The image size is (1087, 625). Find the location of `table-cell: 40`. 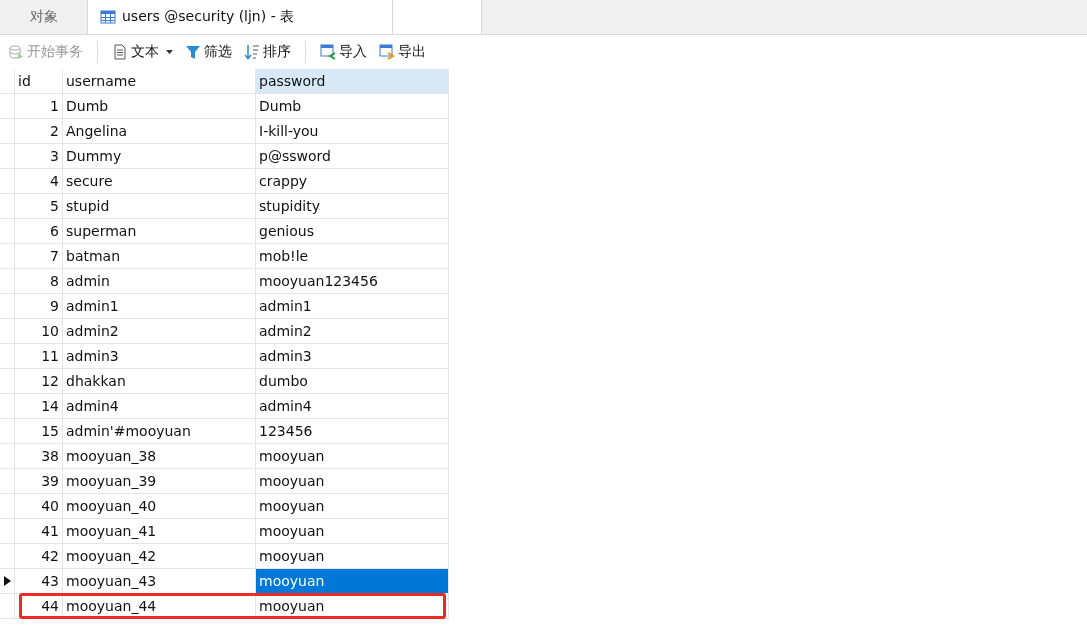

table-cell: 40 is located at coordinates (39, 506).